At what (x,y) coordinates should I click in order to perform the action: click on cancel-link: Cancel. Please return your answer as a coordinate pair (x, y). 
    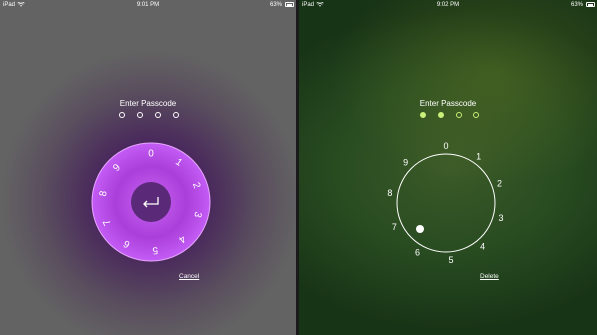
    Looking at the image, I should click on (189, 276).